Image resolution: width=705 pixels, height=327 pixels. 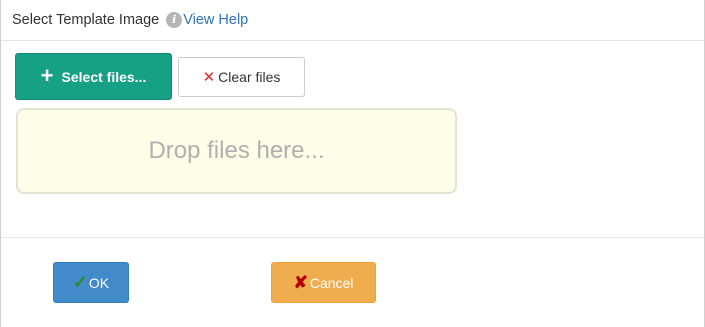 I want to click on cancel-label: Cancel, so click(x=331, y=282).